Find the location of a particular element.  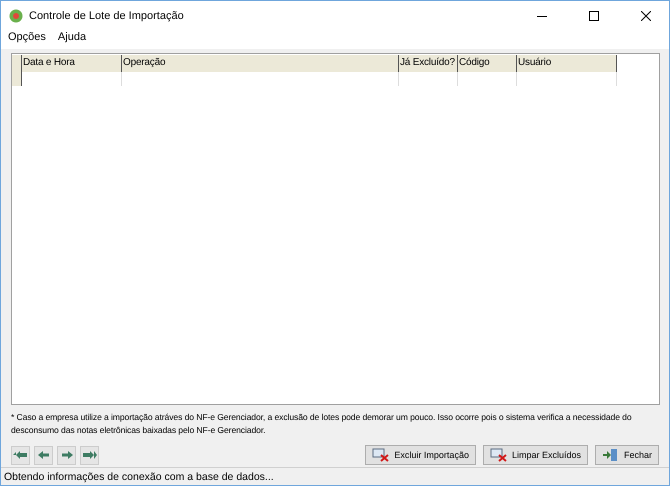

action-button: Excluir Importação is located at coordinates (420, 455).